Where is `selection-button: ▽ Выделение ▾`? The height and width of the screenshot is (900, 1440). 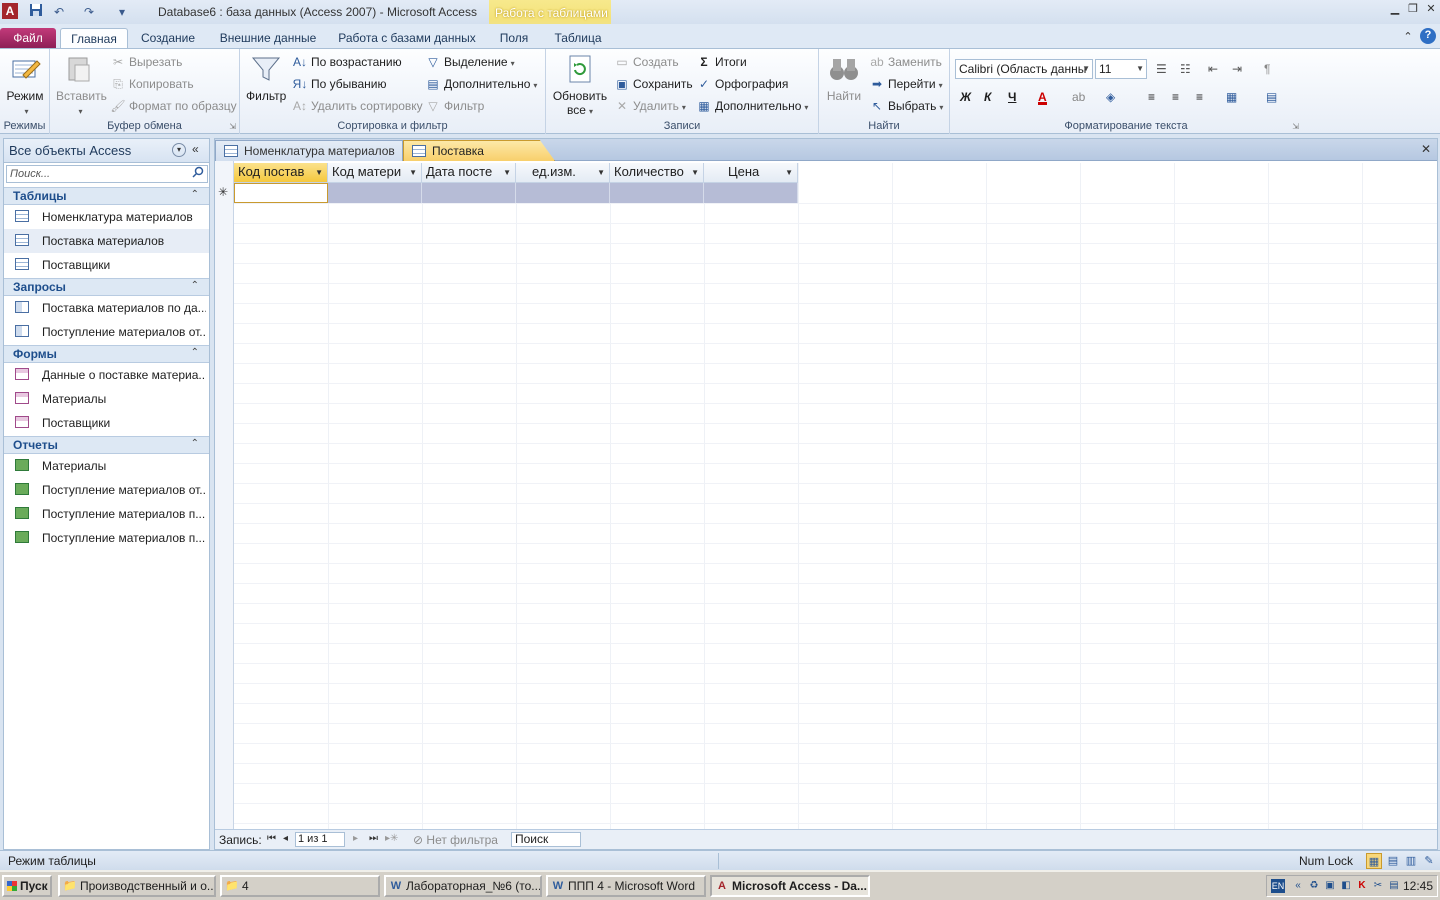
selection-button: ▽ Выделение ▾ is located at coordinates (469, 62).